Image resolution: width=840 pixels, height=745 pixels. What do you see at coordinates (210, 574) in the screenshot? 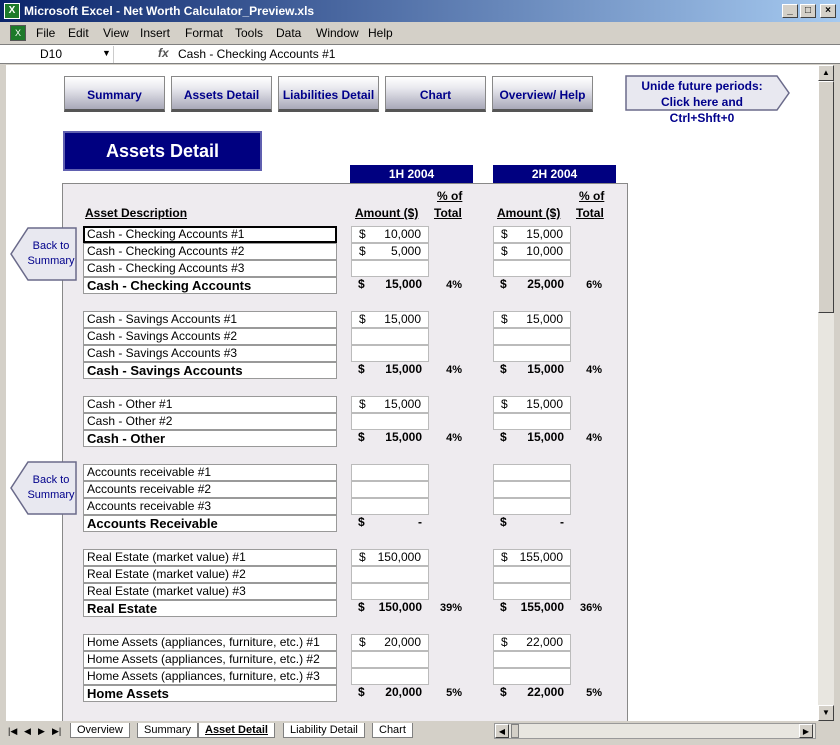
I see `asset-description-cell: Real Estate (market value) #2` at bounding box center [210, 574].